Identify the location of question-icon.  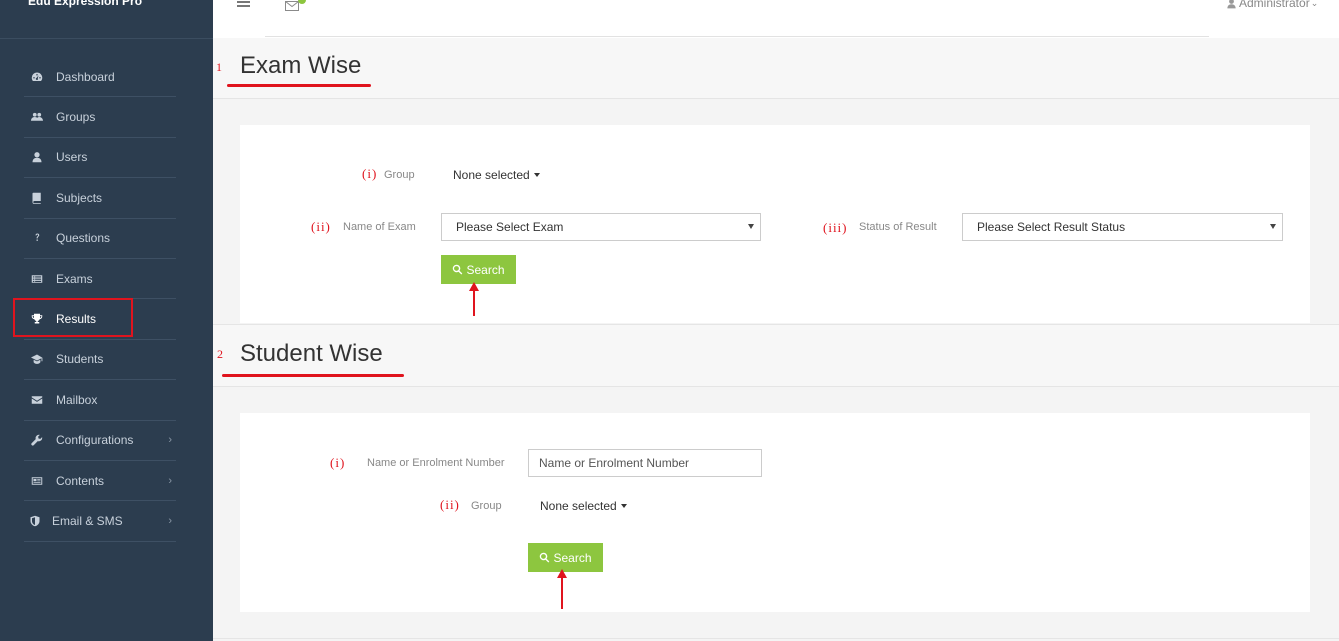
(37, 238).